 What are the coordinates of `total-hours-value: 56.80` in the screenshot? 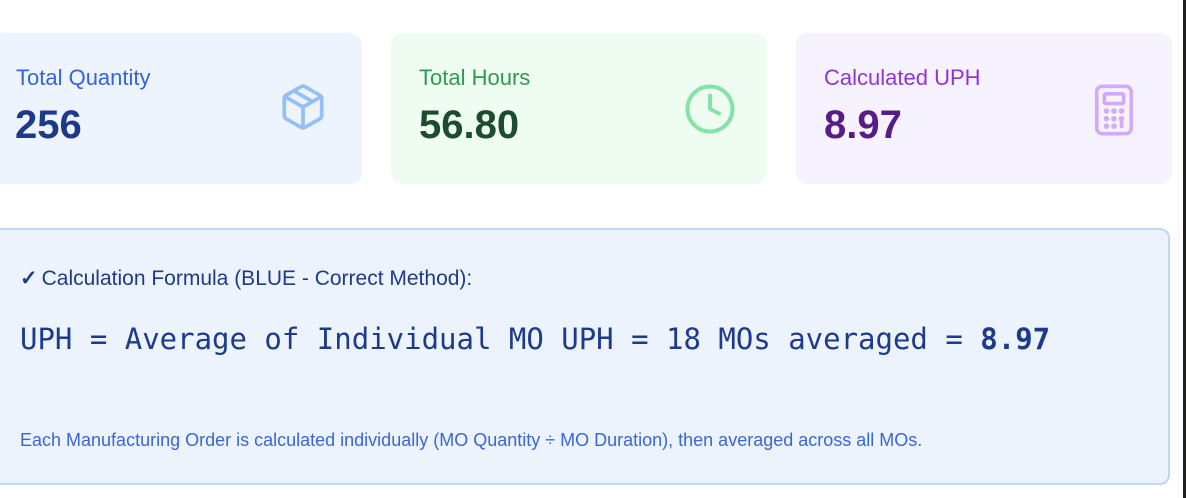 It's located at (469, 125).